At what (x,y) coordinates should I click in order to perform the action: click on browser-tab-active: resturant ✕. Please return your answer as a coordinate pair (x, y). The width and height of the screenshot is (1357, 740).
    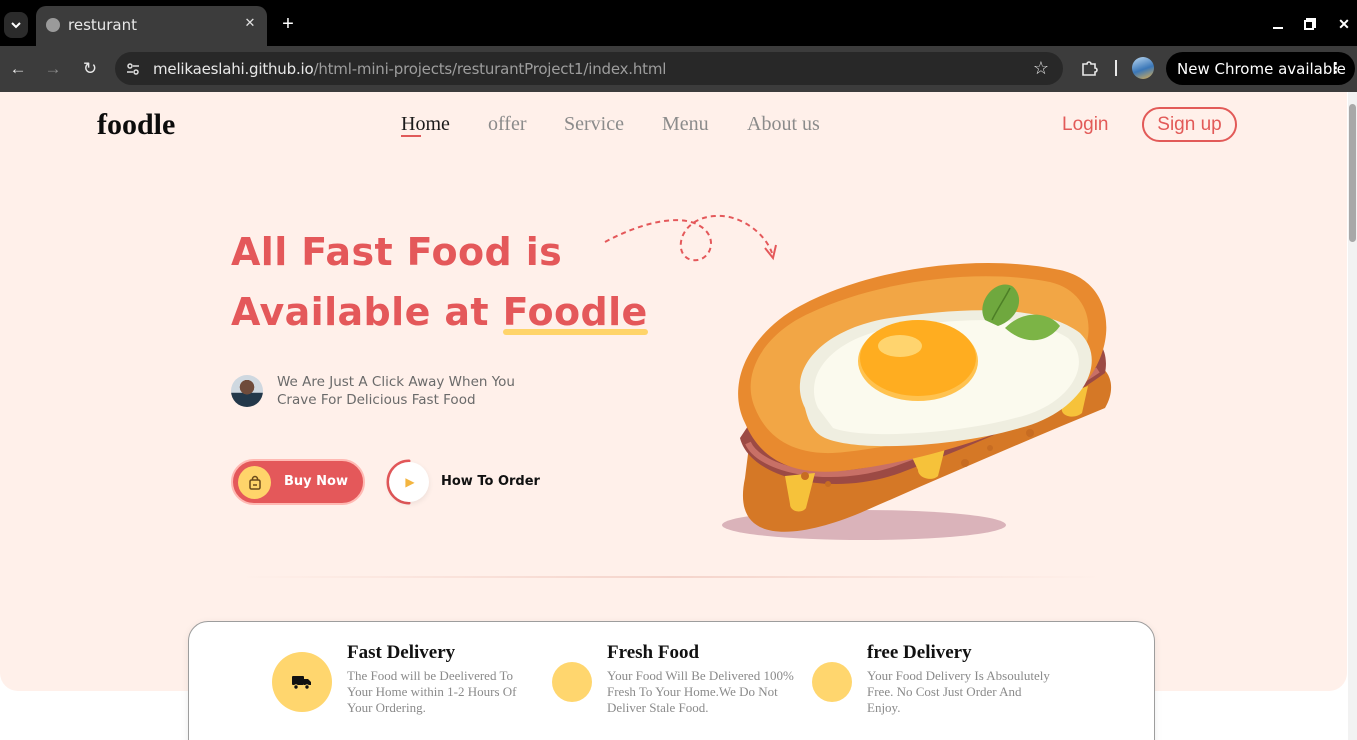
    Looking at the image, I should click on (151, 26).